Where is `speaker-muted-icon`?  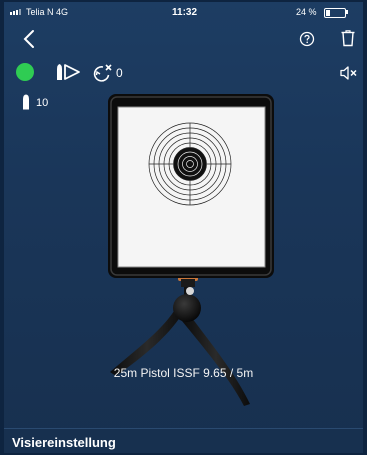
speaker-muted-icon is located at coordinates (348, 73).